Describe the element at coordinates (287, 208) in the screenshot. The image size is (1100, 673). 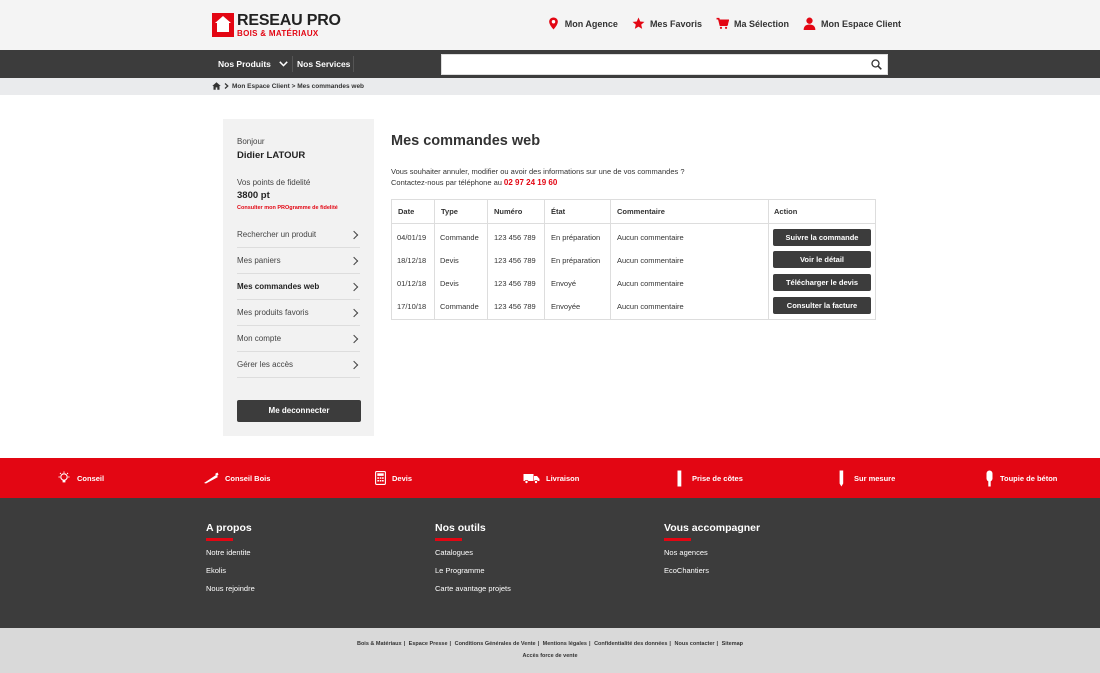
I see `program-link: Consulter mon PROgramme de fidelité` at that location.